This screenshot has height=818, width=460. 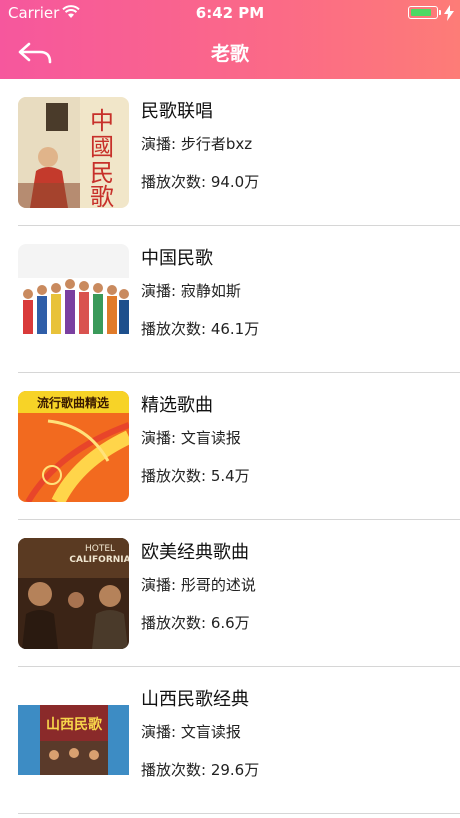 What do you see at coordinates (102, 121) in the screenshot?
I see `svg-text: 中` at bounding box center [102, 121].